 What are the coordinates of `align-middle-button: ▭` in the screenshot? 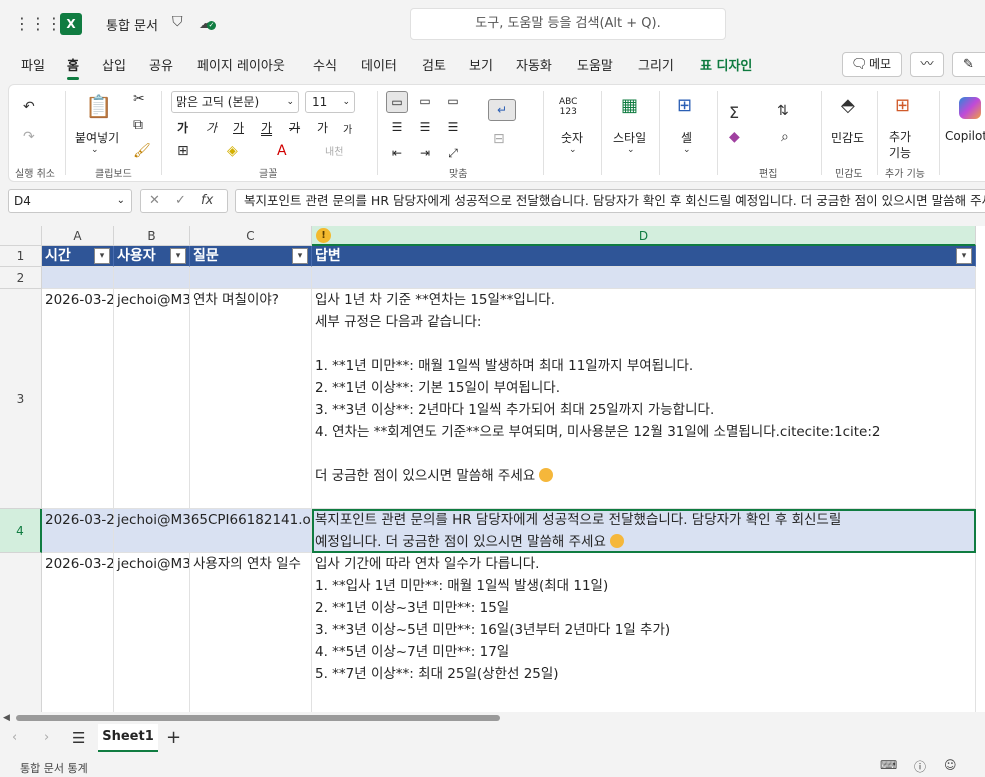 It's located at (425, 102).